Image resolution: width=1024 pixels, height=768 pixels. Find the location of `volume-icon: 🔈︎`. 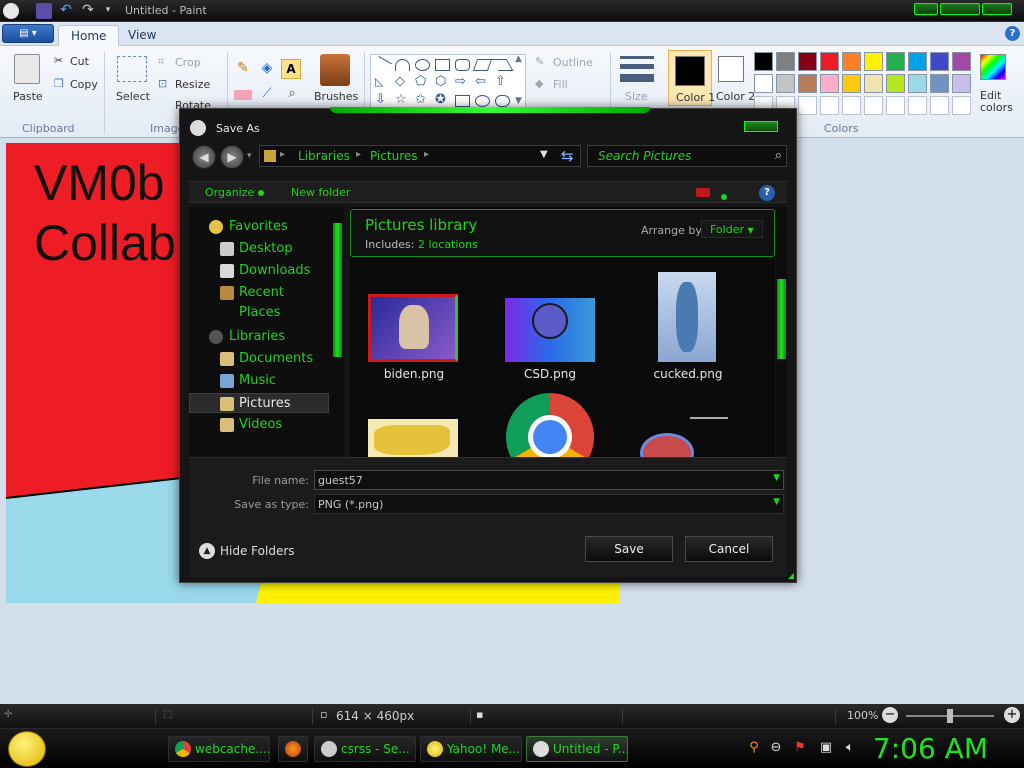

volume-icon: 🔈︎ is located at coordinates (850, 748).